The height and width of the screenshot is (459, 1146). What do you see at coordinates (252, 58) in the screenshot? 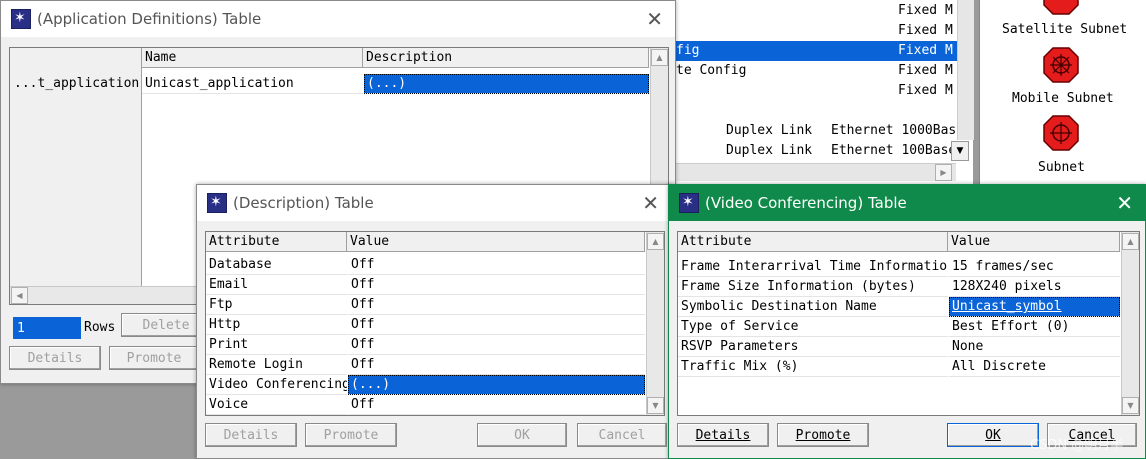
I see `column-header-name: Name` at bounding box center [252, 58].